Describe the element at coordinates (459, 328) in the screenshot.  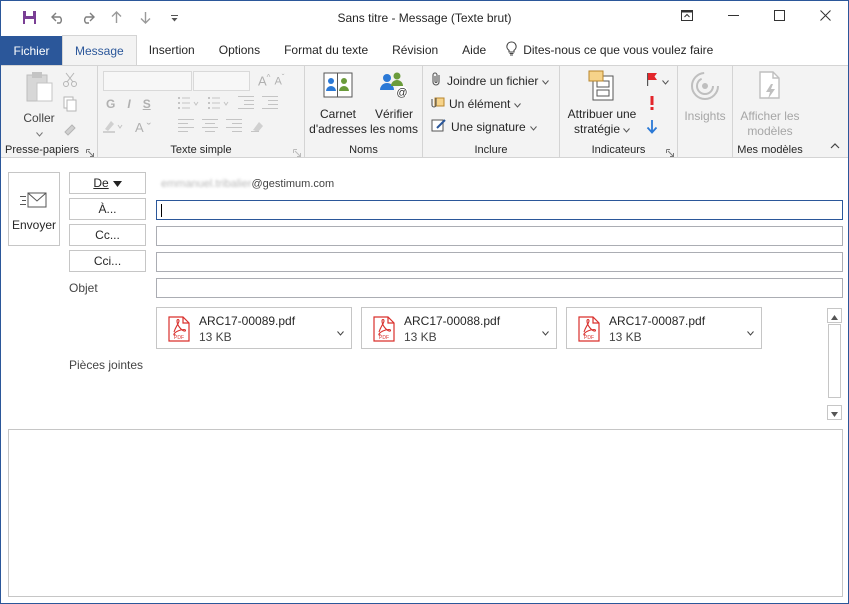
I see `attachment-item: PDF ARC17-00088.pdf 13 KB` at that location.